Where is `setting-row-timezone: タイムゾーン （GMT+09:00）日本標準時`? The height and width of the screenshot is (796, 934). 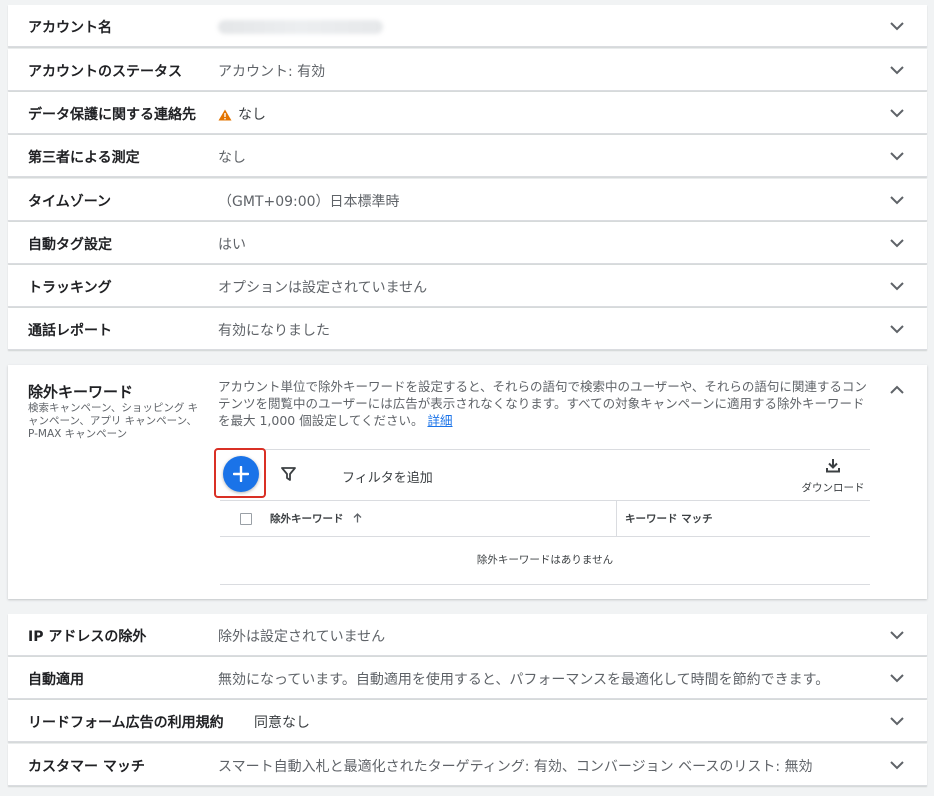 setting-row-timezone: タイムゾーン （GMT+09:00）日本標準時 is located at coordinates (467, 200).